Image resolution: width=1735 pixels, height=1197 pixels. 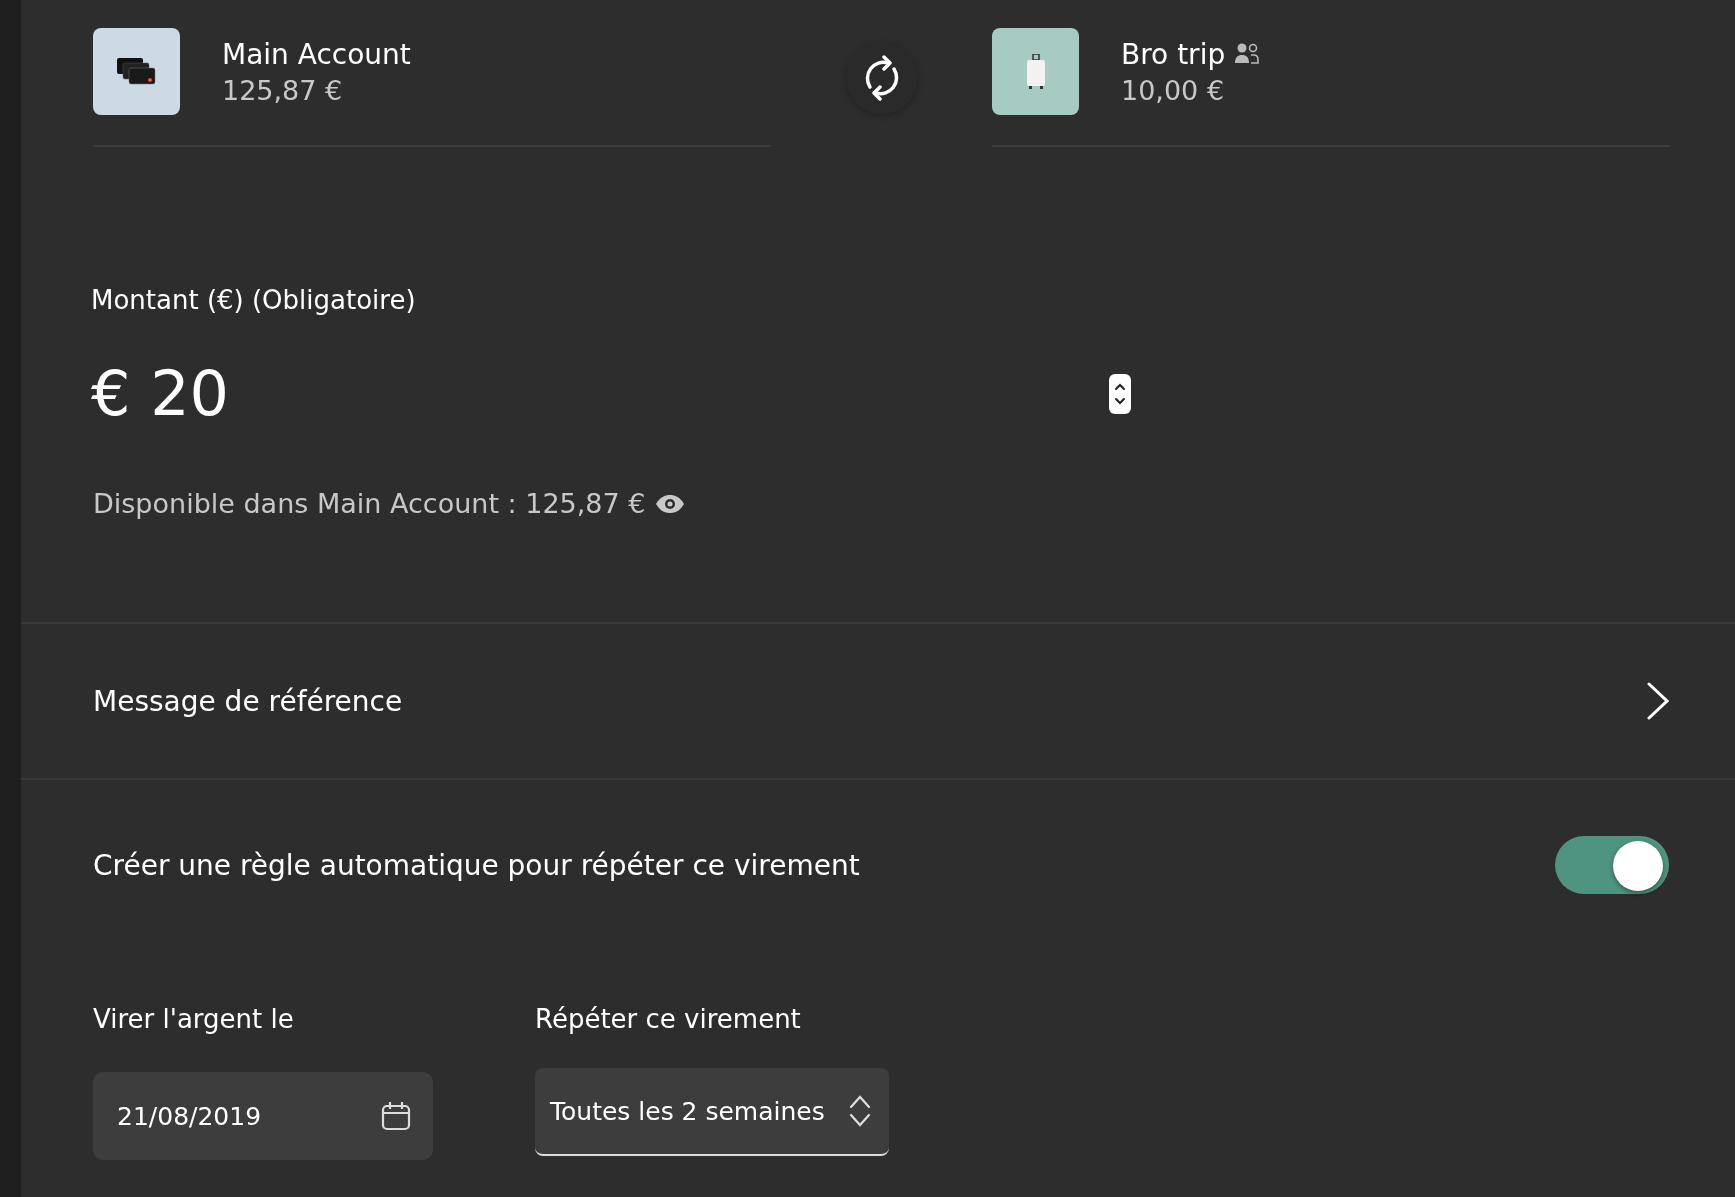 What do you see at coordinates (316, 54) in the screenshot?
I see `account-name: Main Account` at bounding box center [316, 54].